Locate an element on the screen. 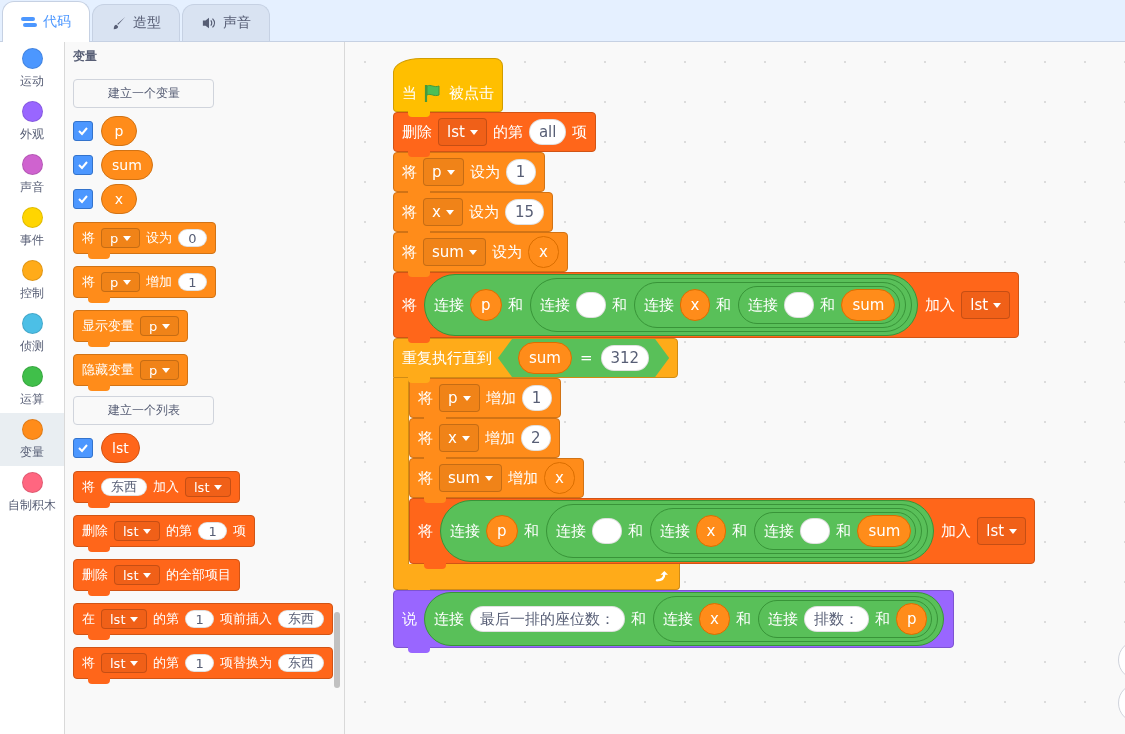  block-label: 当 is located at coordinates (409, 93).